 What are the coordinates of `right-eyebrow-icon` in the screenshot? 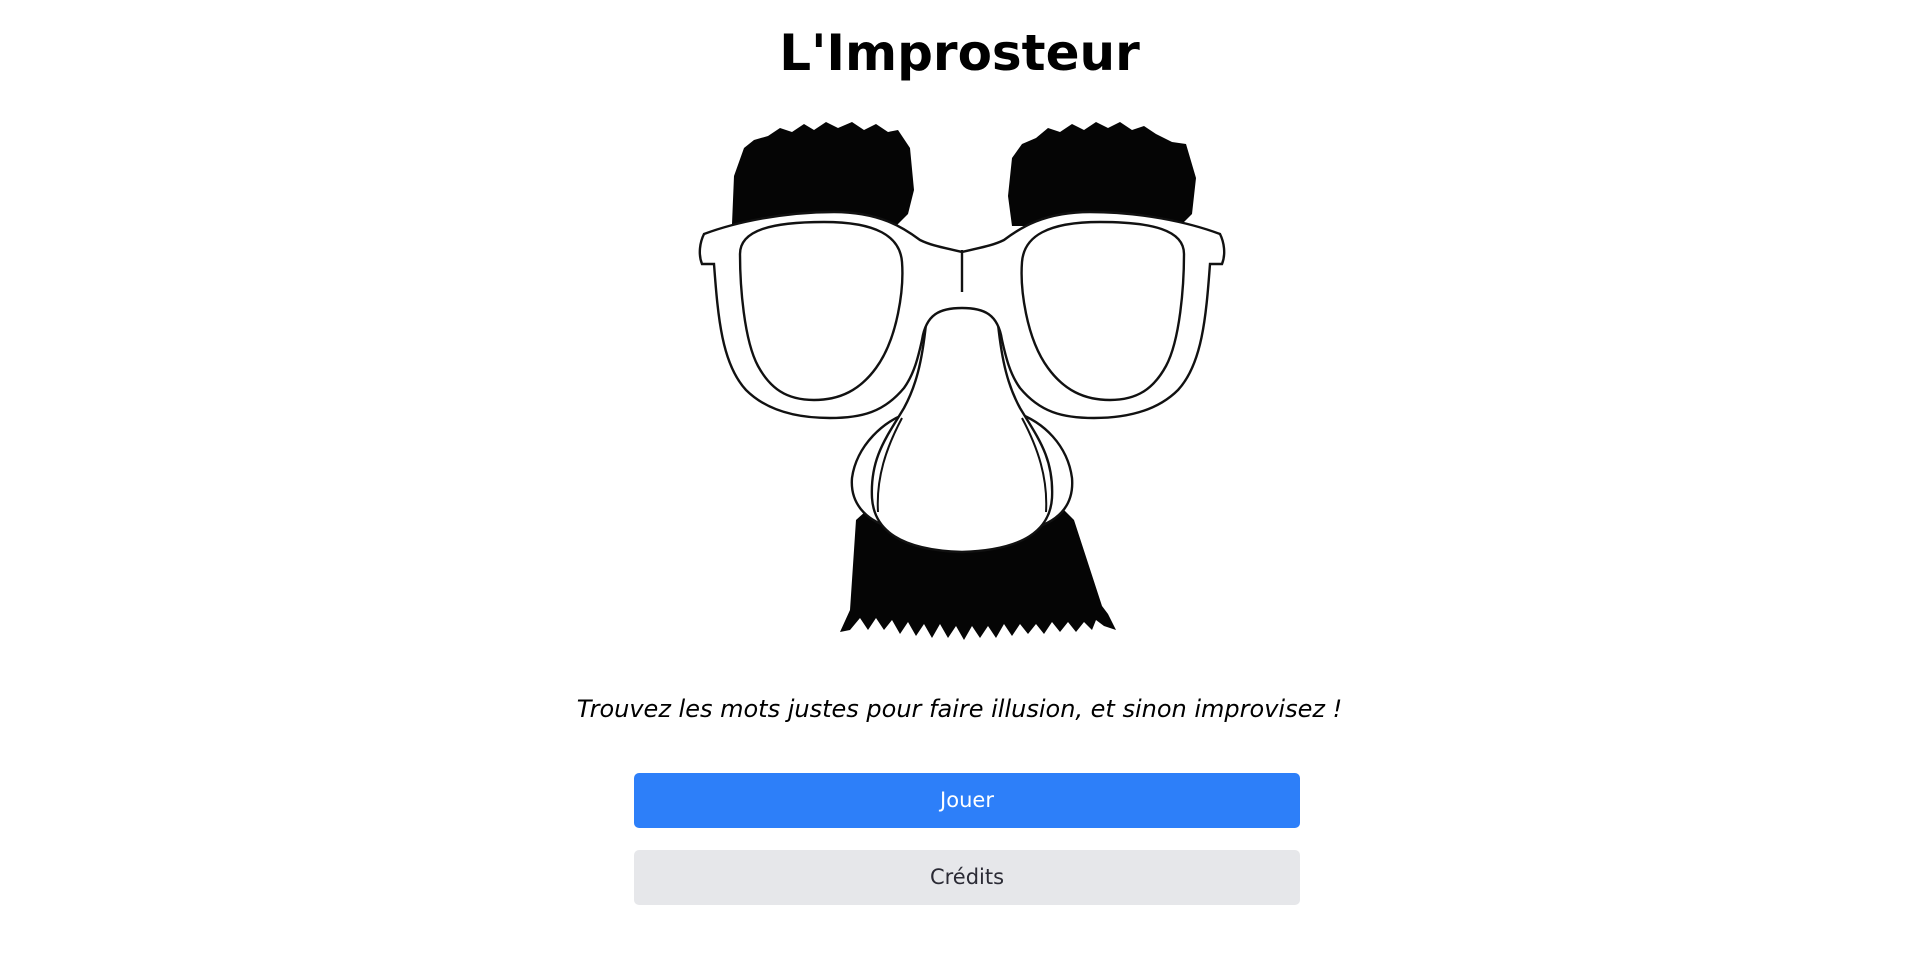 It's located at (1102, 174).